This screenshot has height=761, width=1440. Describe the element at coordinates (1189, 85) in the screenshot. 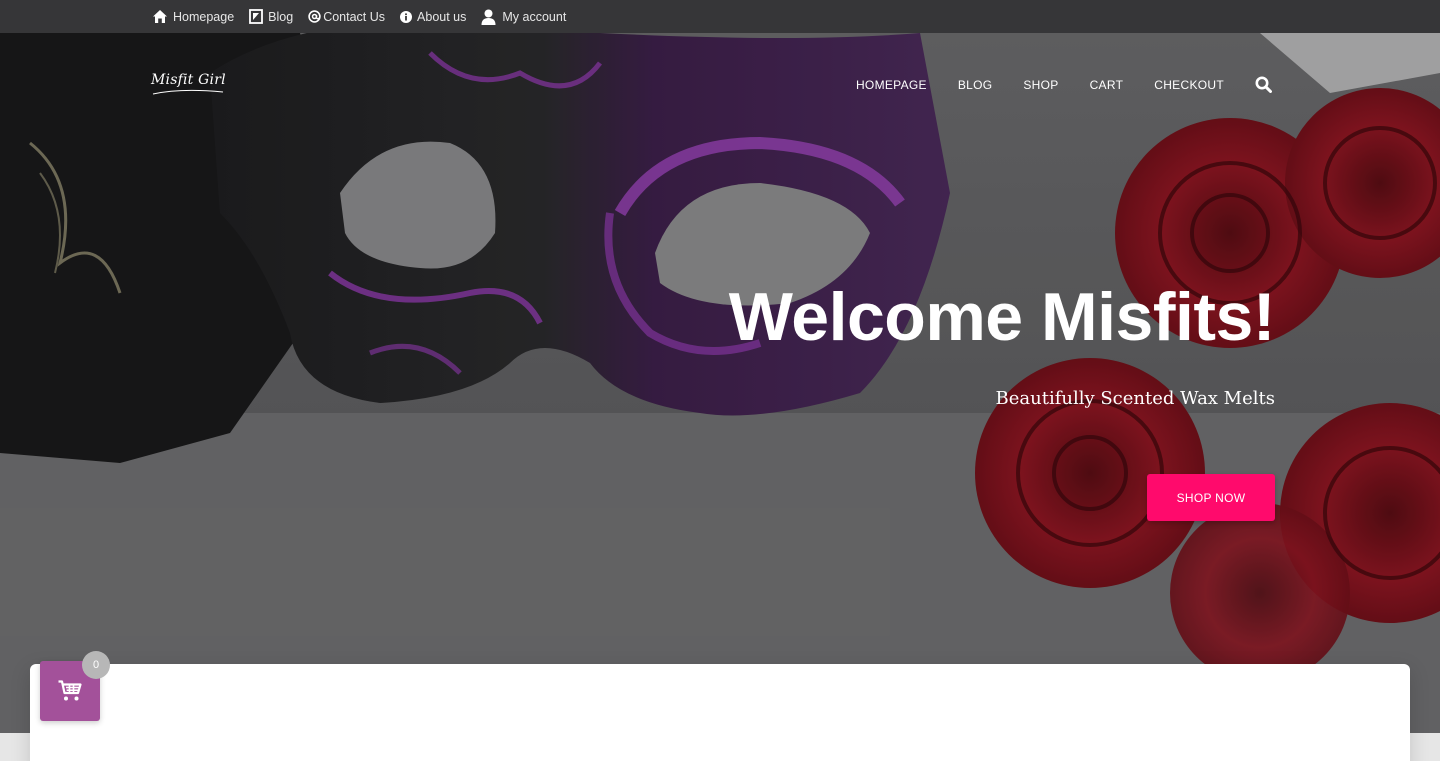

I see `nav-checkout: CHECKOUT` at that location.